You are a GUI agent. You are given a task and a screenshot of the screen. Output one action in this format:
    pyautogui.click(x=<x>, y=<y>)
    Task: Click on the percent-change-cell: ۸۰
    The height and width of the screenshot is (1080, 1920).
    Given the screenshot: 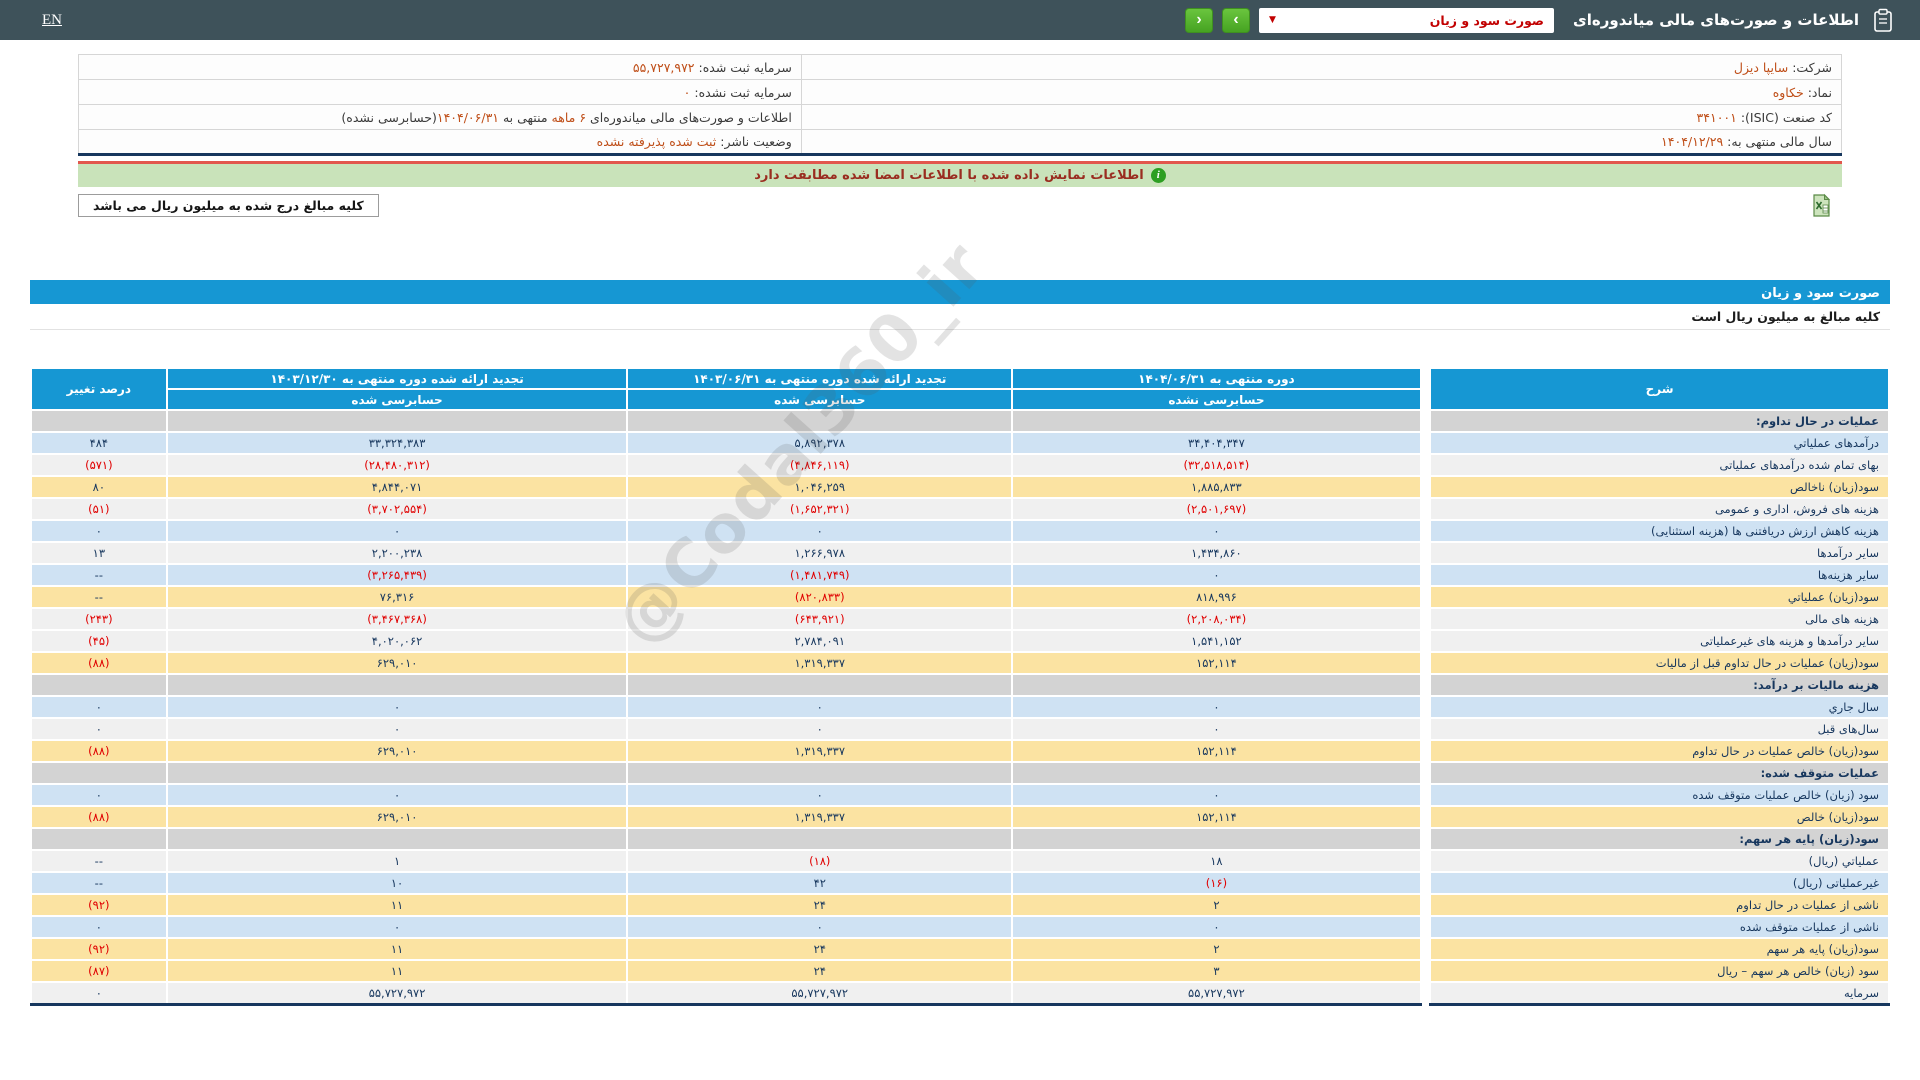 What is the action you would take?
    pyautogui.click(x=99, y=487)
    